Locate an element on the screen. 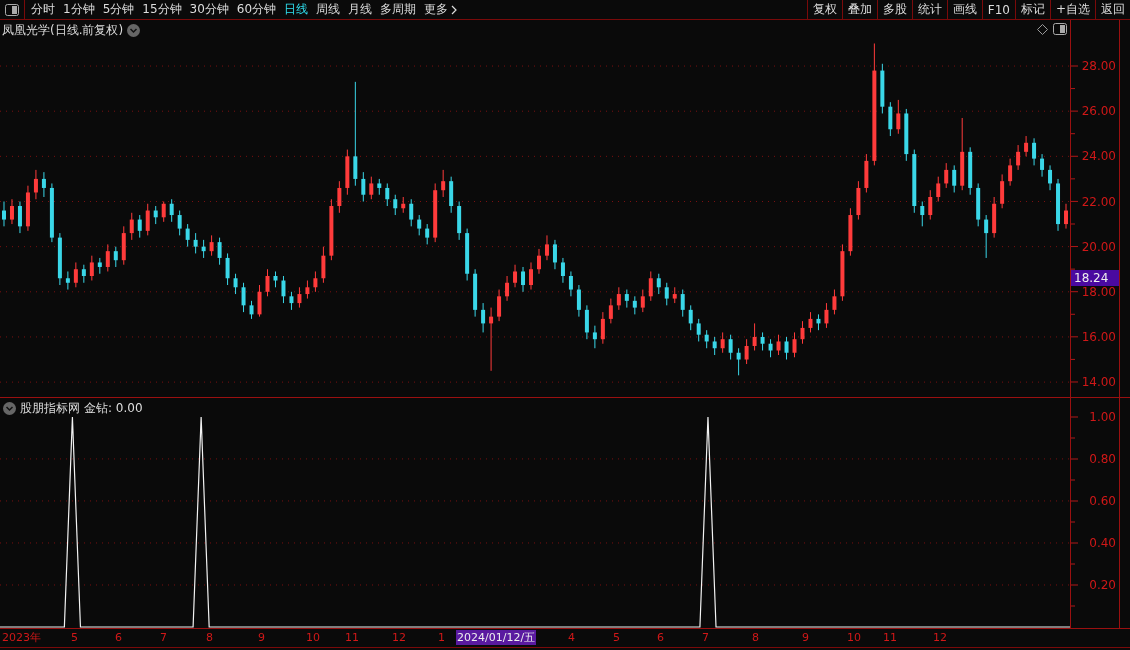  chevron-right-icon is located at coordinates (455, 9).